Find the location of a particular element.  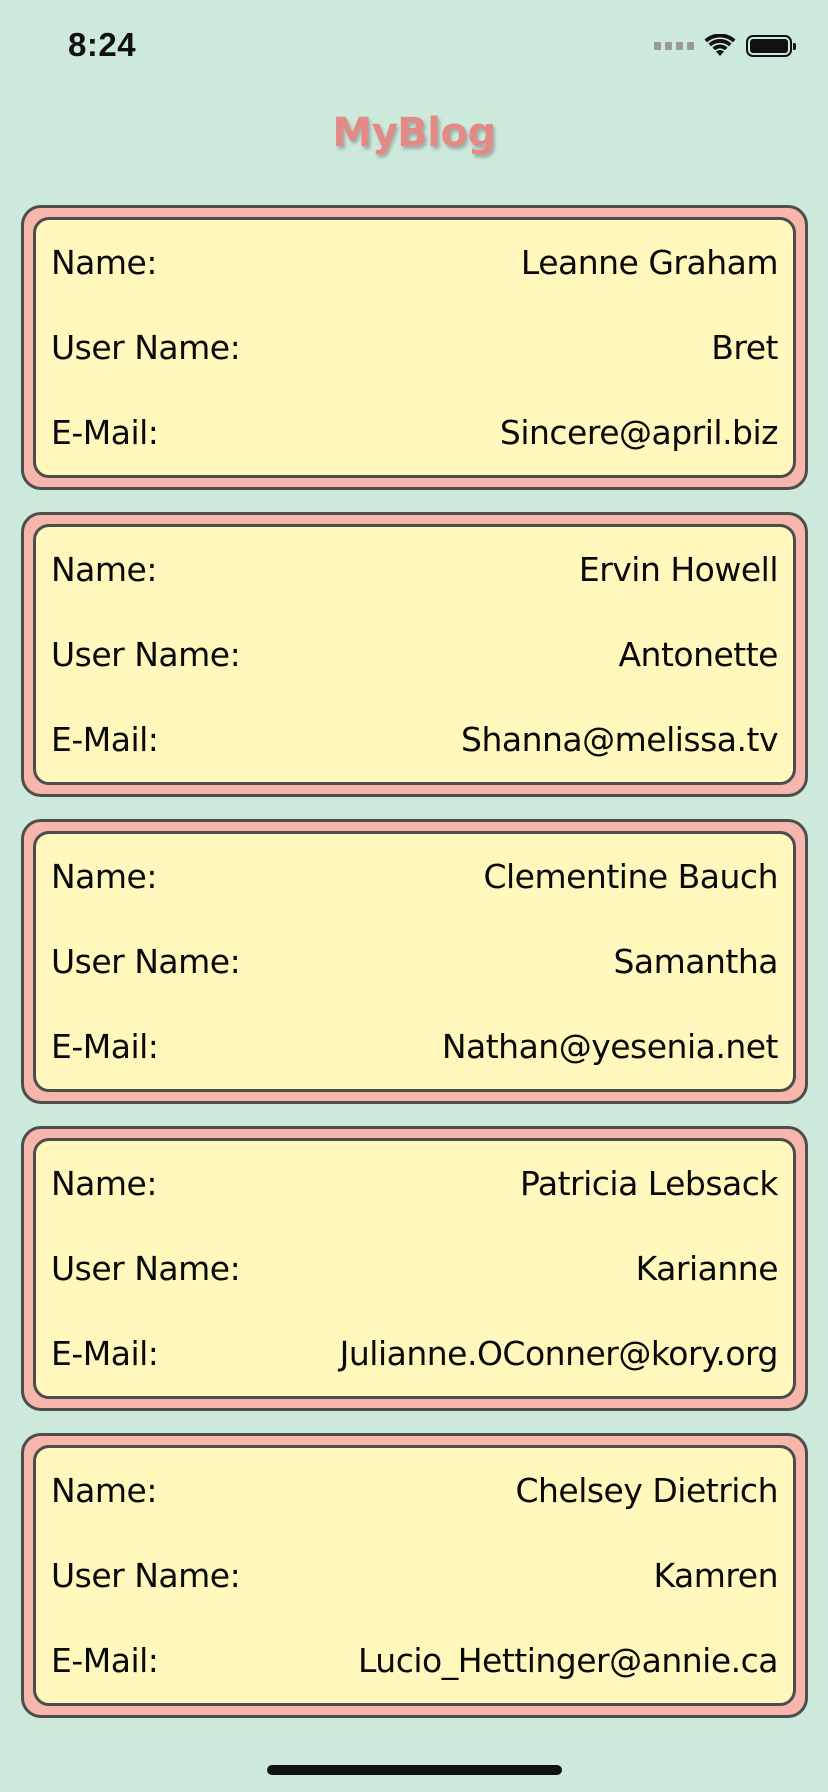

status-icons is located at coordinates (725, 46).